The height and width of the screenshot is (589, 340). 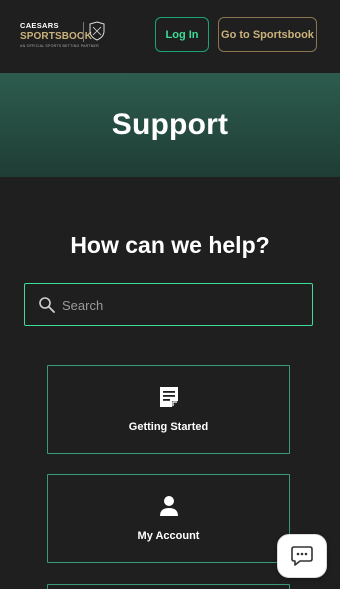 What do you see at coordinates (39, 25) in the screenshot?
I see `brand-top-text: CAESARS` at bounding box center [39, 25].